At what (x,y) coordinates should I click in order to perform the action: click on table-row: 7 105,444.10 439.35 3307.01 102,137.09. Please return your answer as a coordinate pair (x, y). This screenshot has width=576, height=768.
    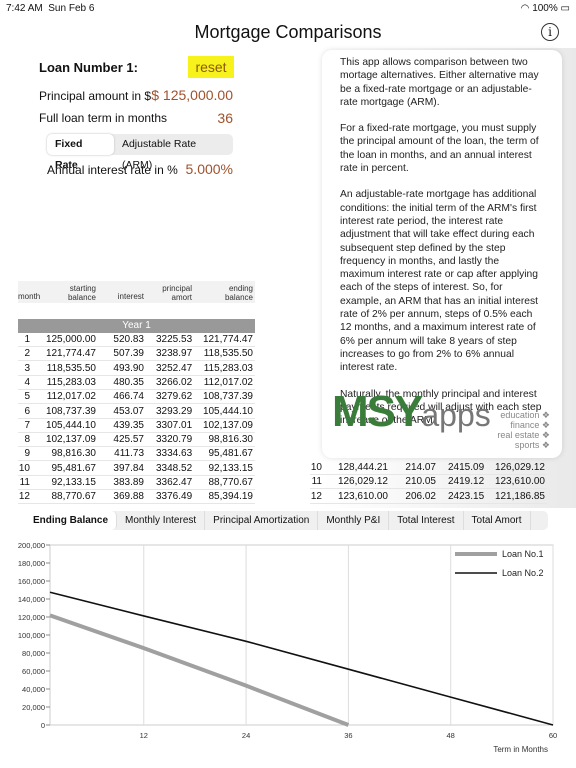
    Looking at the image, I should click on (136, 426).